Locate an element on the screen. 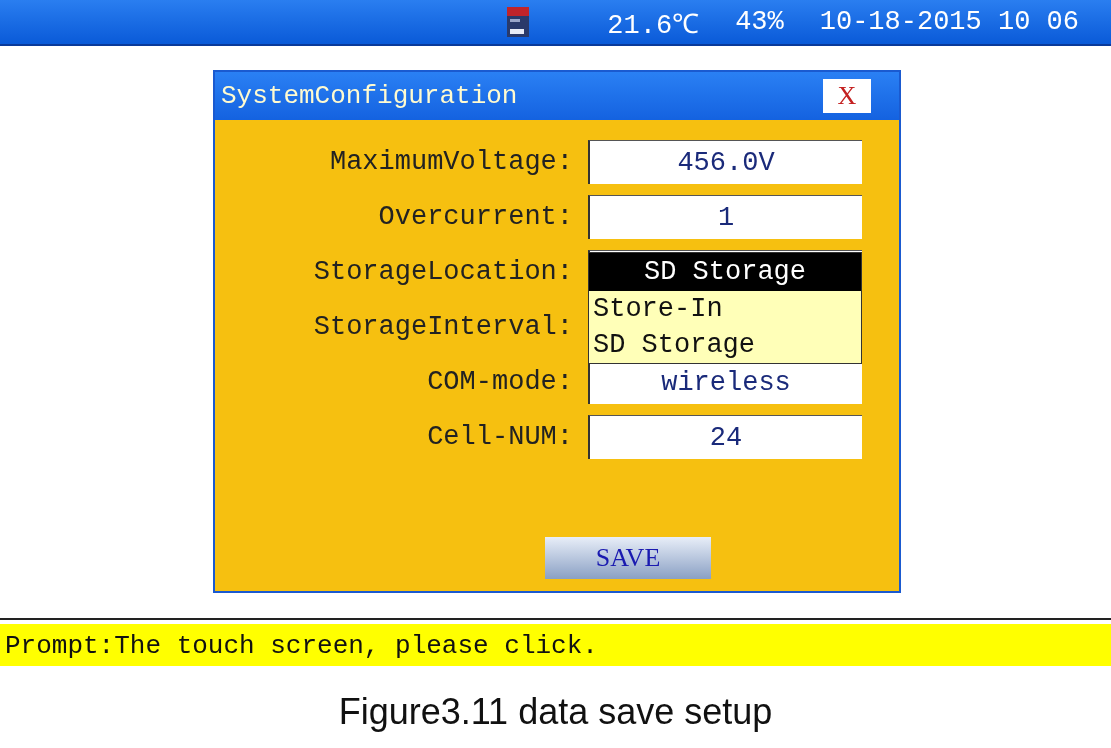  field-label: MaximumVoltage: is located at coordinates (451, 162).